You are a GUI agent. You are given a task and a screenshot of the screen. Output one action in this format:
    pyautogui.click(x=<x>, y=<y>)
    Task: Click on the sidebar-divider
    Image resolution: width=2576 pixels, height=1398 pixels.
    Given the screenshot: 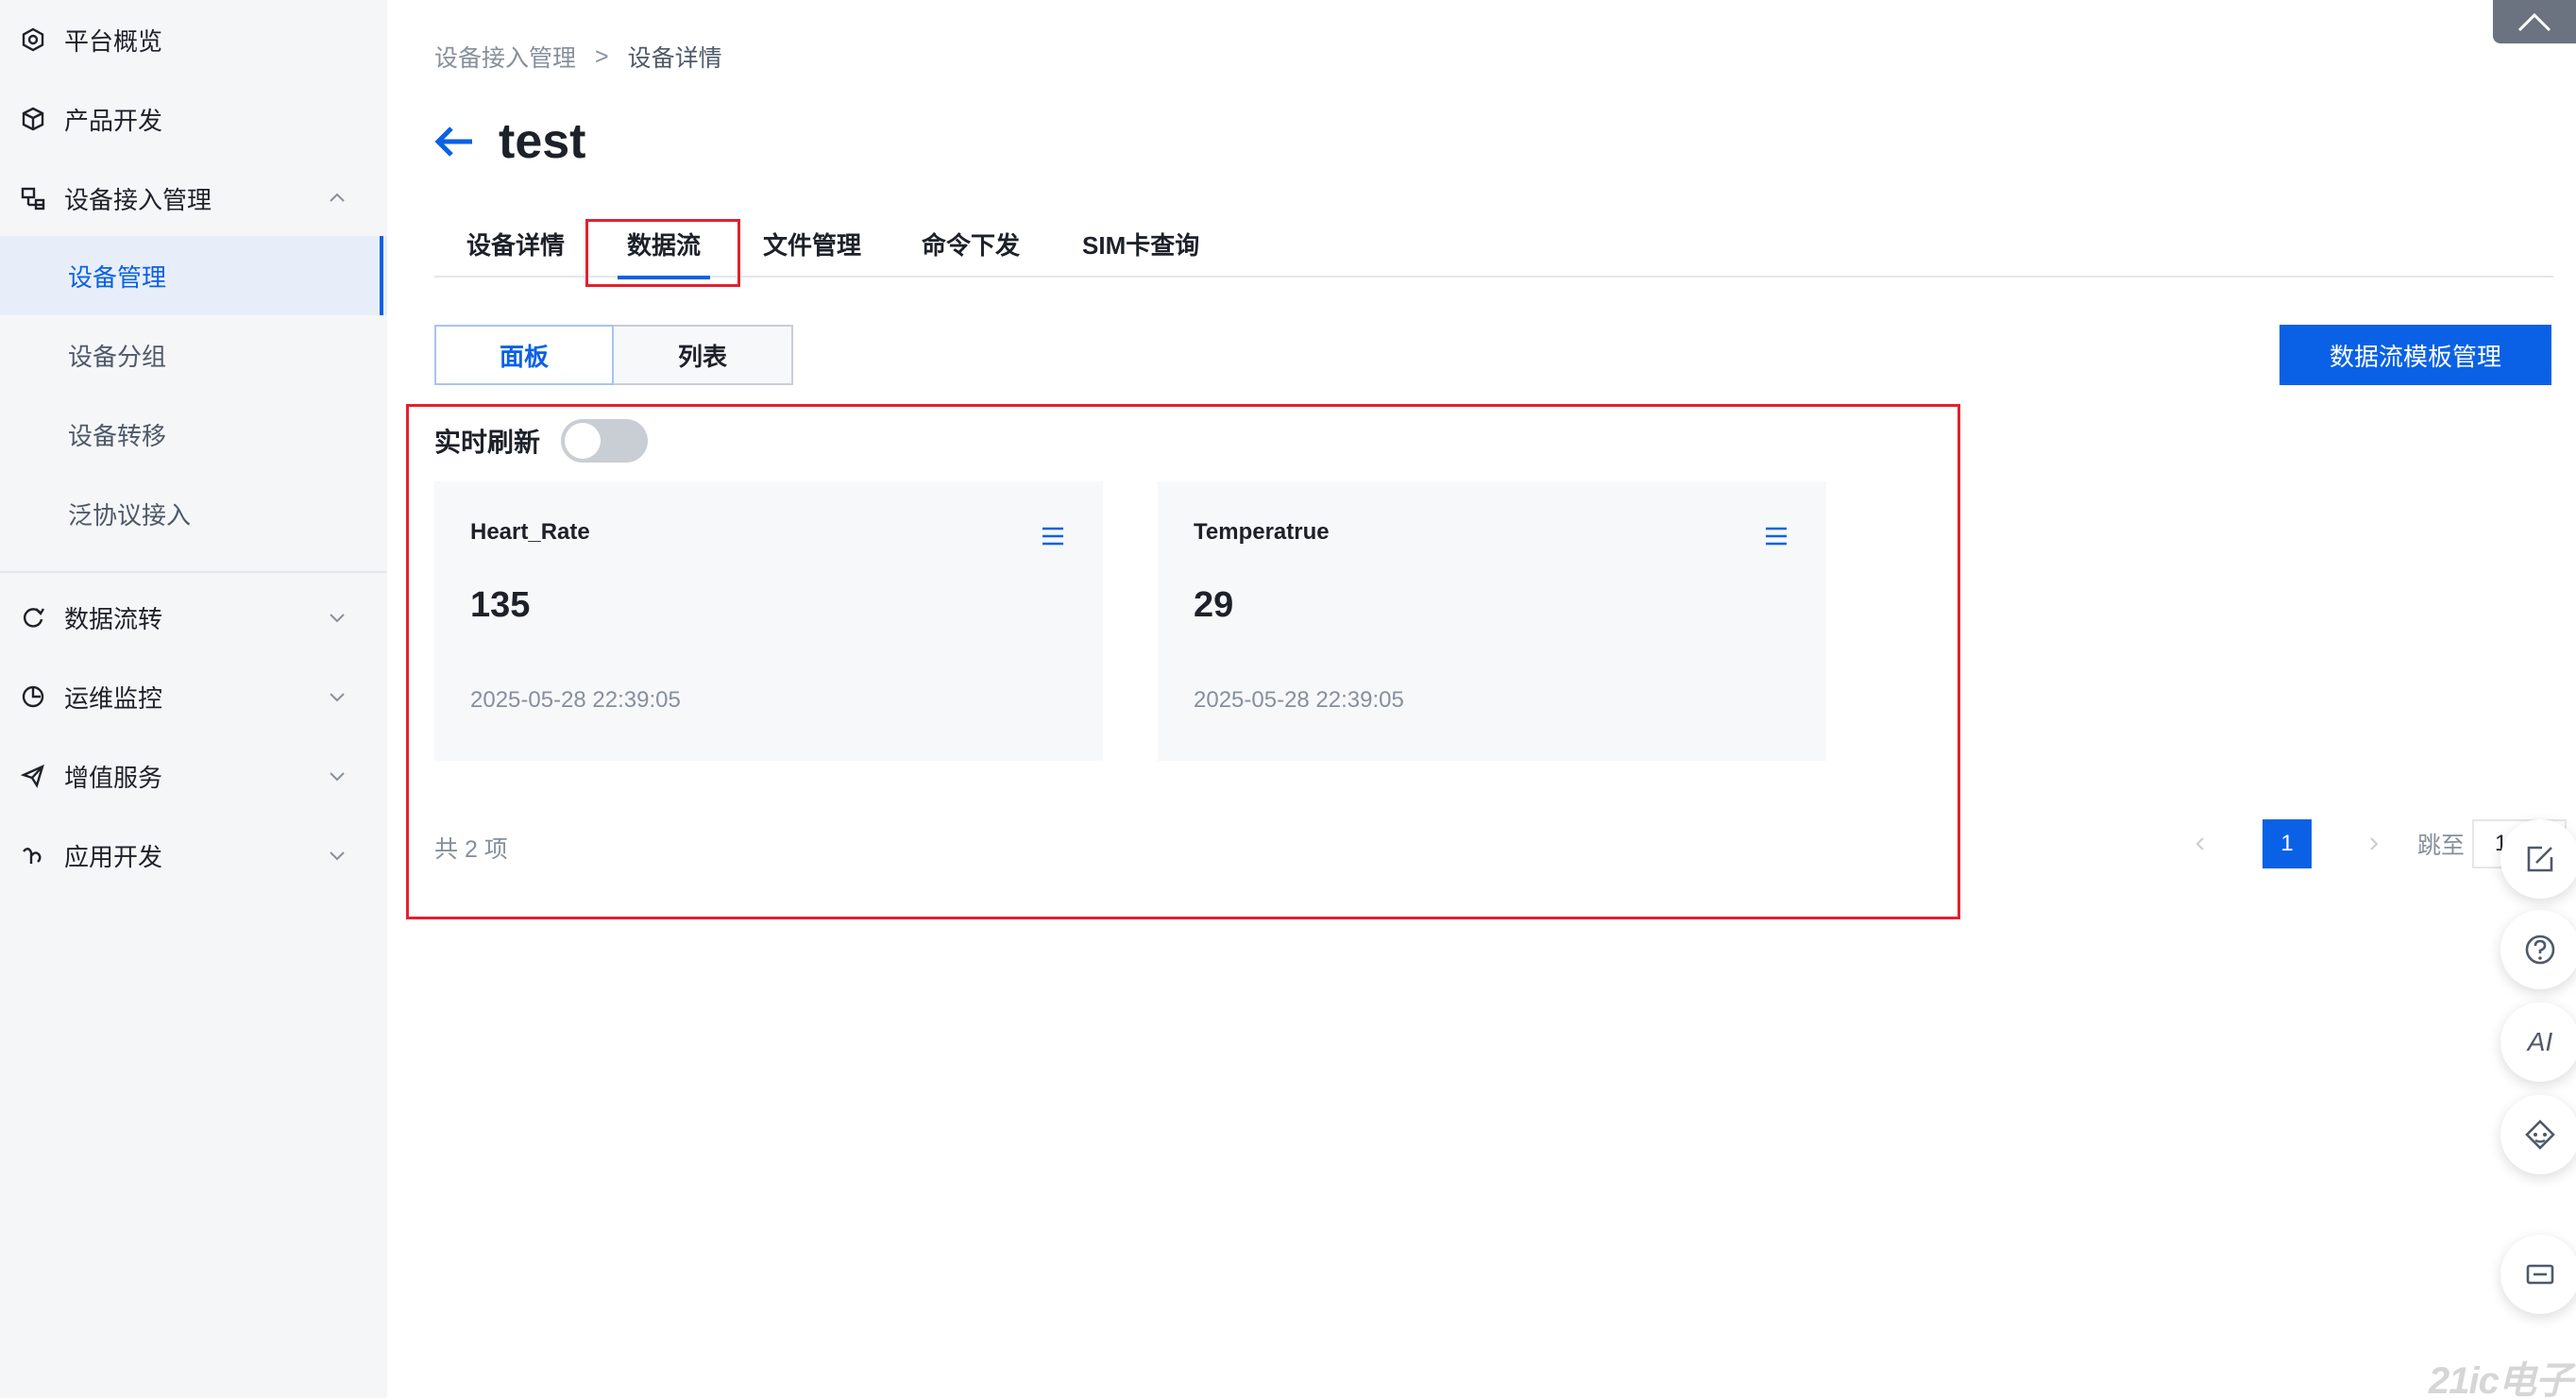 What is the action you would take?
    pyautogui.click(x=193, y=572)
    